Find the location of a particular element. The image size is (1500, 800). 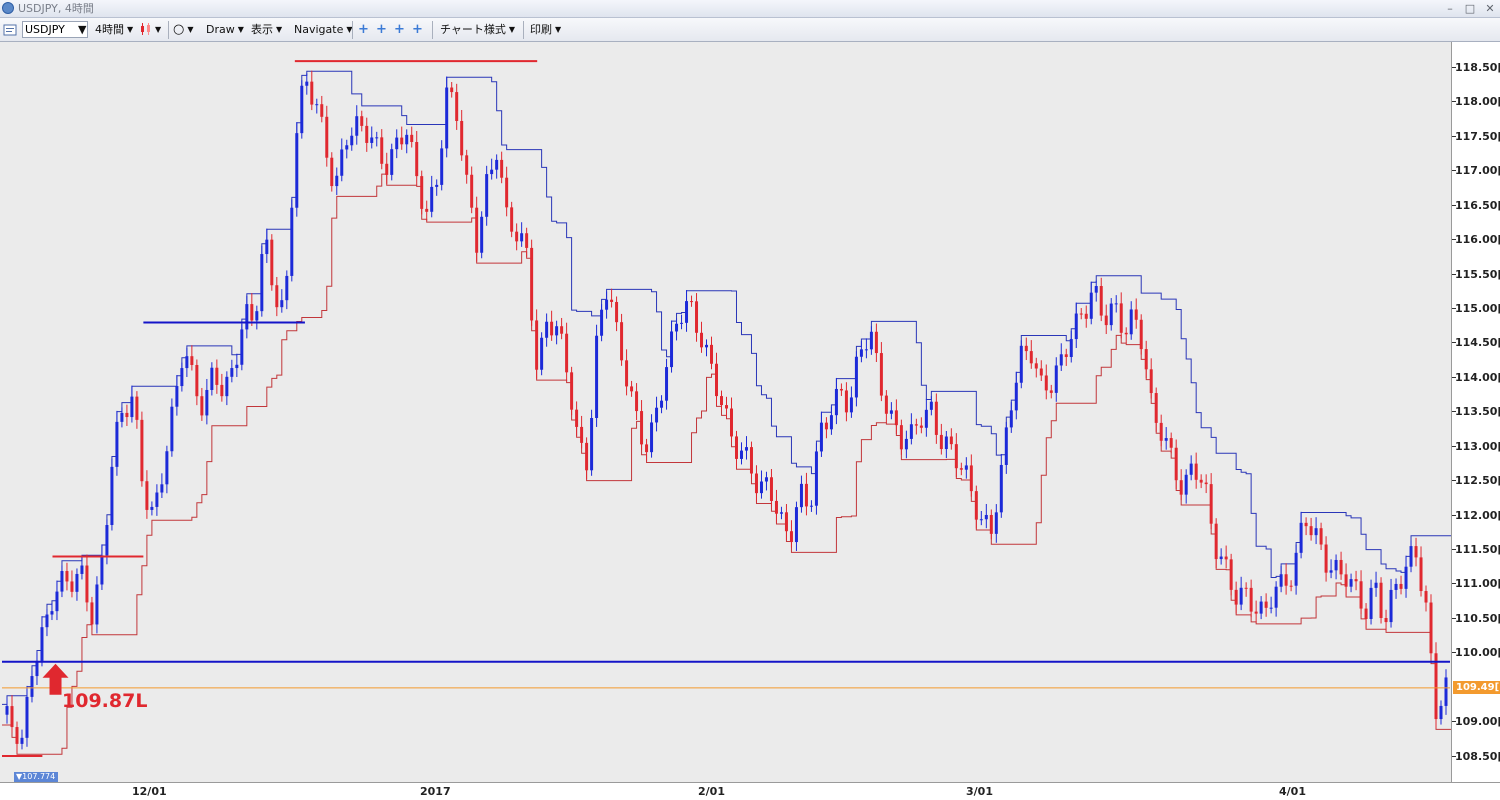

current-price-badge: 109.49[ is located at coordinates (1476, 687).